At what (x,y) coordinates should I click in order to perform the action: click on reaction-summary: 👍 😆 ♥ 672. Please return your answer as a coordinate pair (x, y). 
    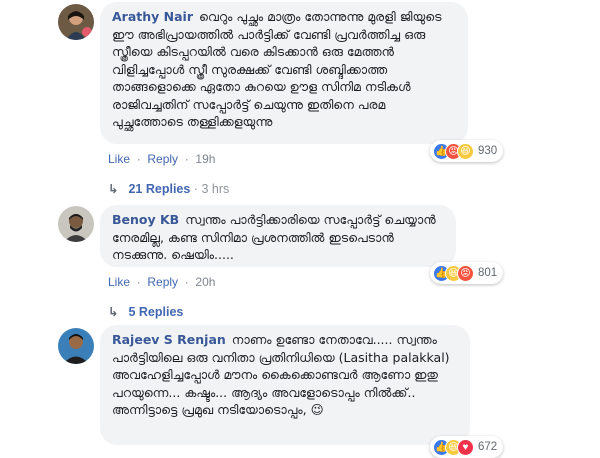
    Looking at the image, I should click on (467, 447).